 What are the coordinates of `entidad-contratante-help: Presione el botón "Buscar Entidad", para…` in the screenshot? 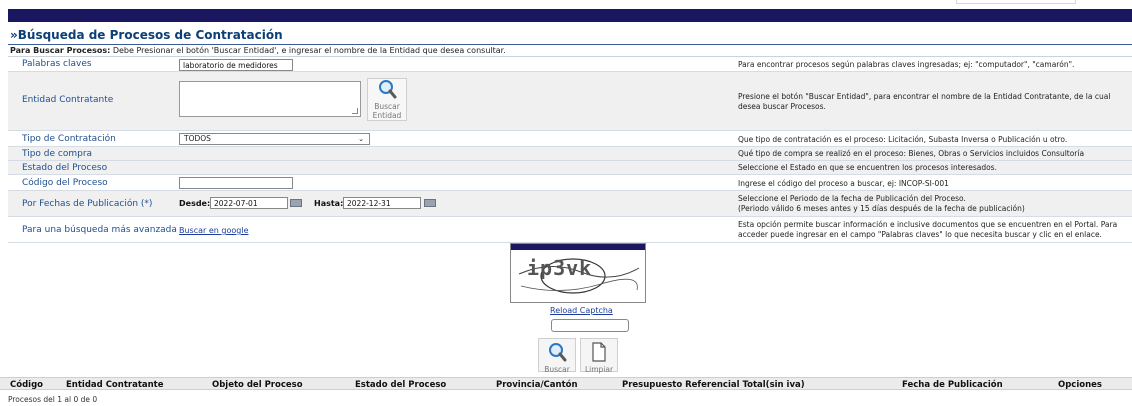 It's located at (924, 101).